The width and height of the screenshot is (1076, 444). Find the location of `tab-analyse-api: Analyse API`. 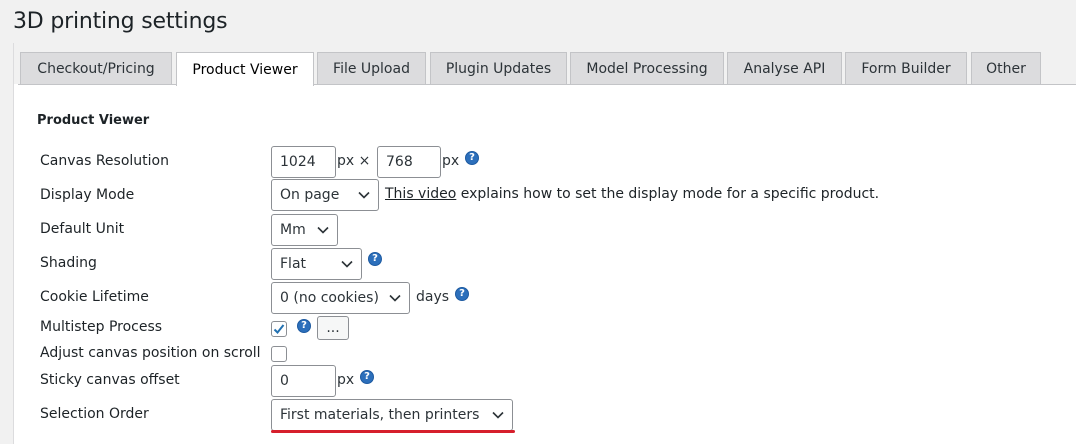

tab-analyse-api: Analyse API is located at coordinates (784, 68).